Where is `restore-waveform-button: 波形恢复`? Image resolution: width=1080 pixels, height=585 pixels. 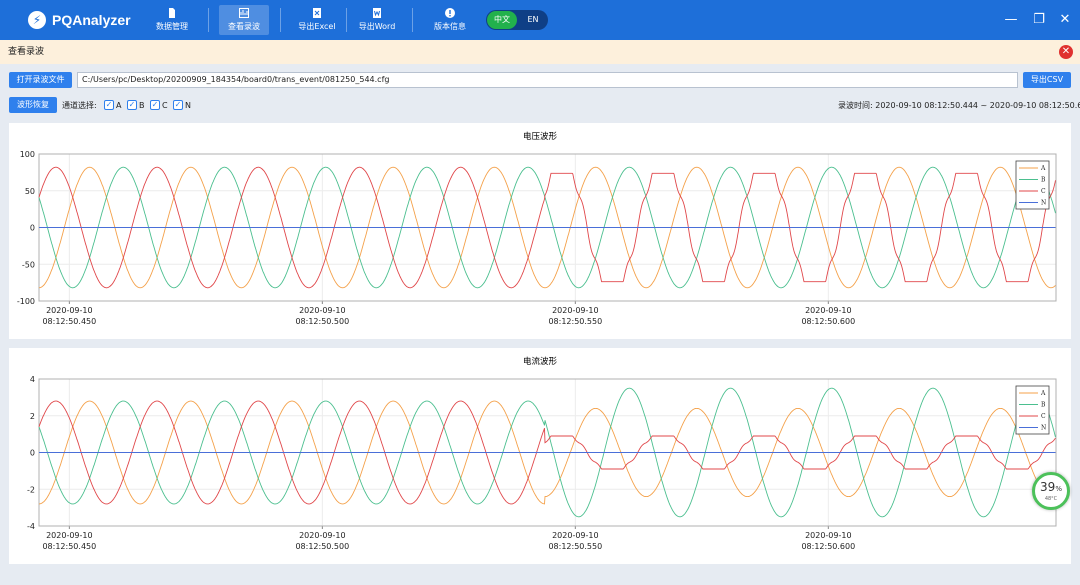 restore-waveform-button: 波形恢复 is located at coordinates (33, 105).